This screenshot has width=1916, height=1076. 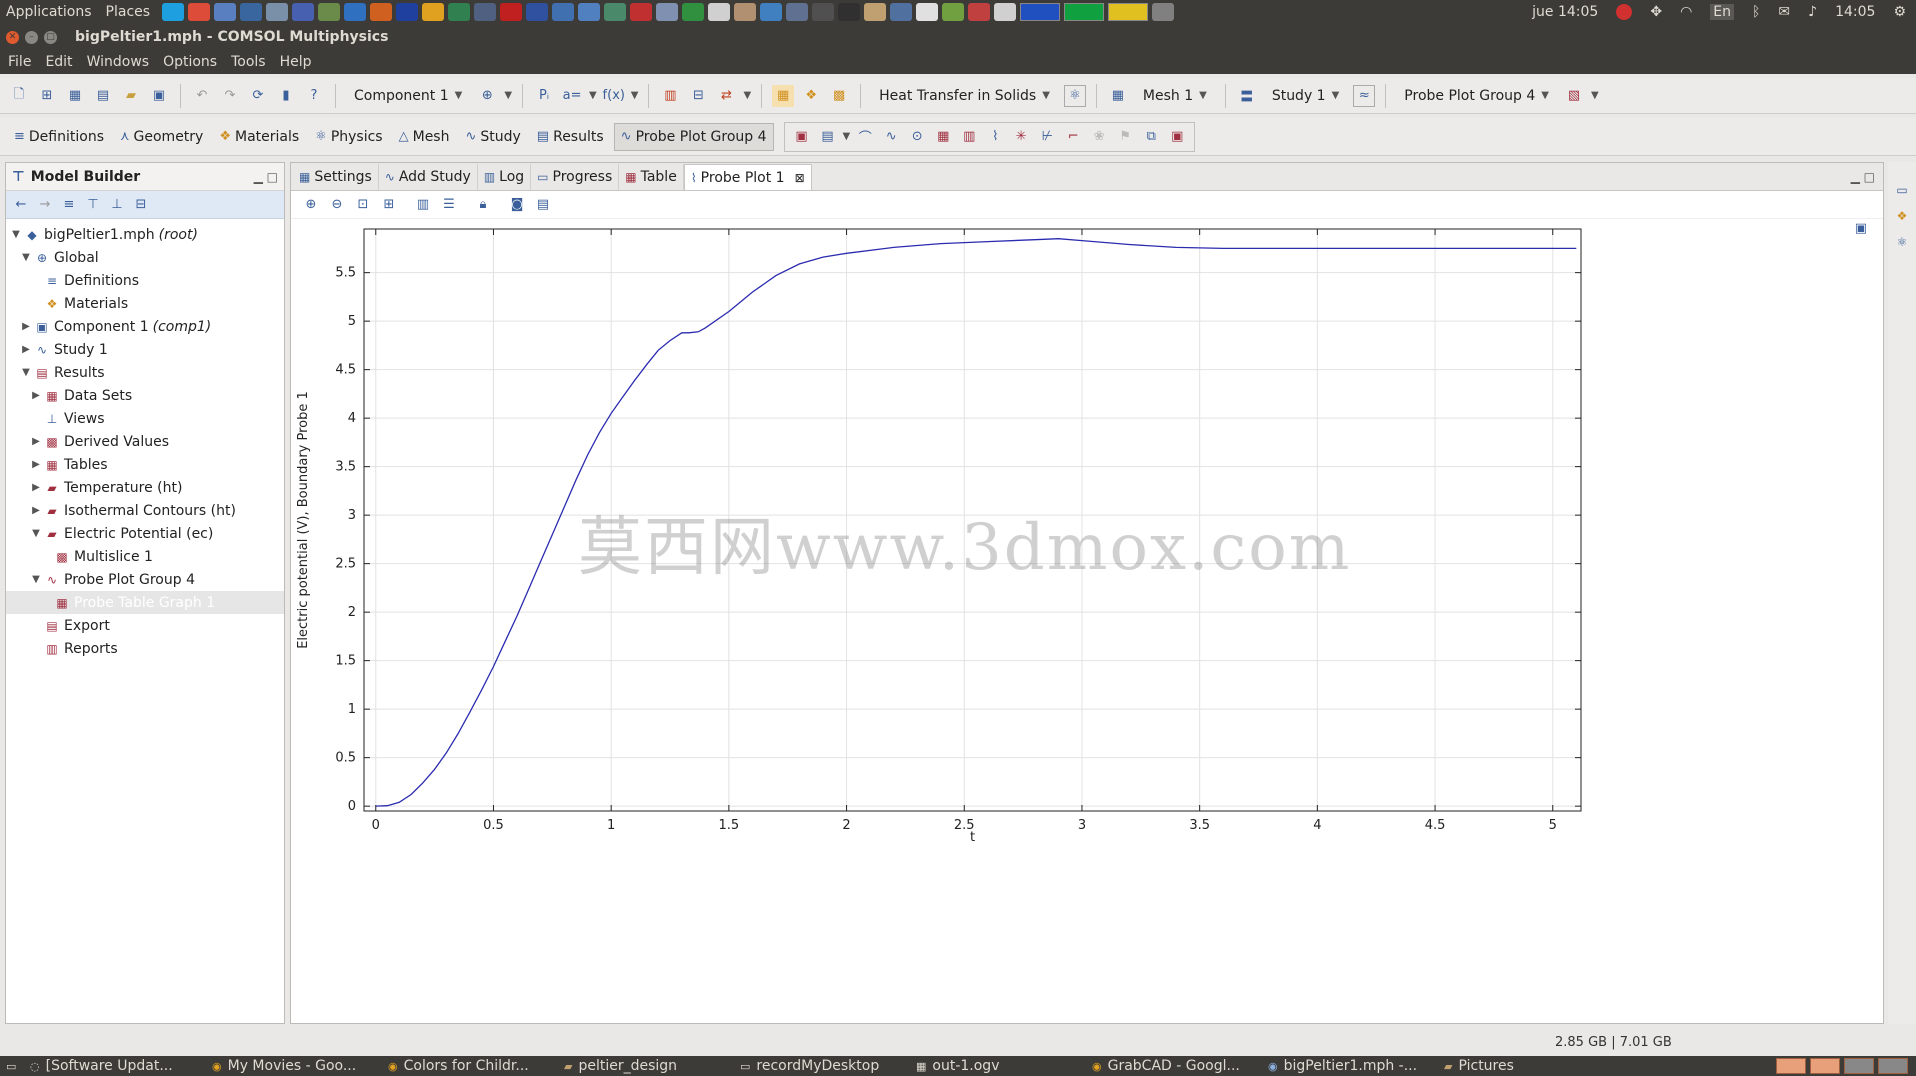 I want to click on workspace-switcher, so click(x=1846, y=1066).